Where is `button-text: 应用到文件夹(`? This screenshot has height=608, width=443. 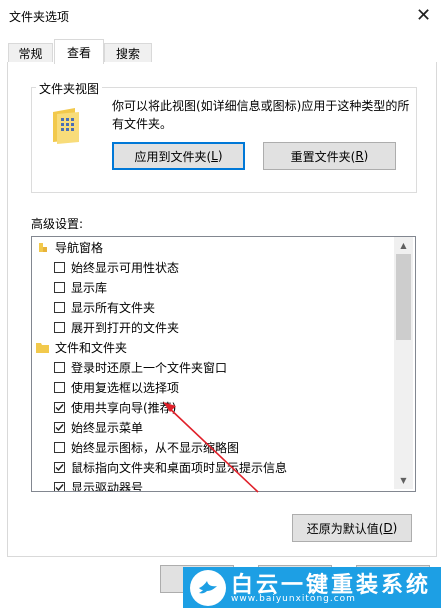
button-text: 应用到文件夹( is located at coordinates (173, 156).